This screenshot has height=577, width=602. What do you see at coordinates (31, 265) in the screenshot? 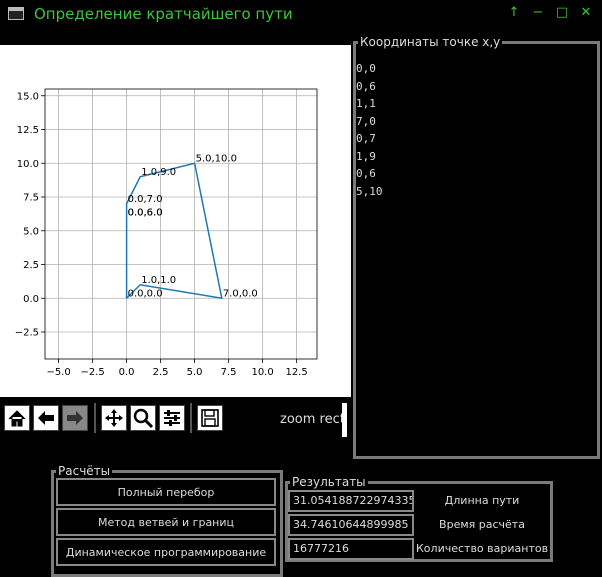
I see `y-tick-label: 2.5` at bounding box center [31, 265].